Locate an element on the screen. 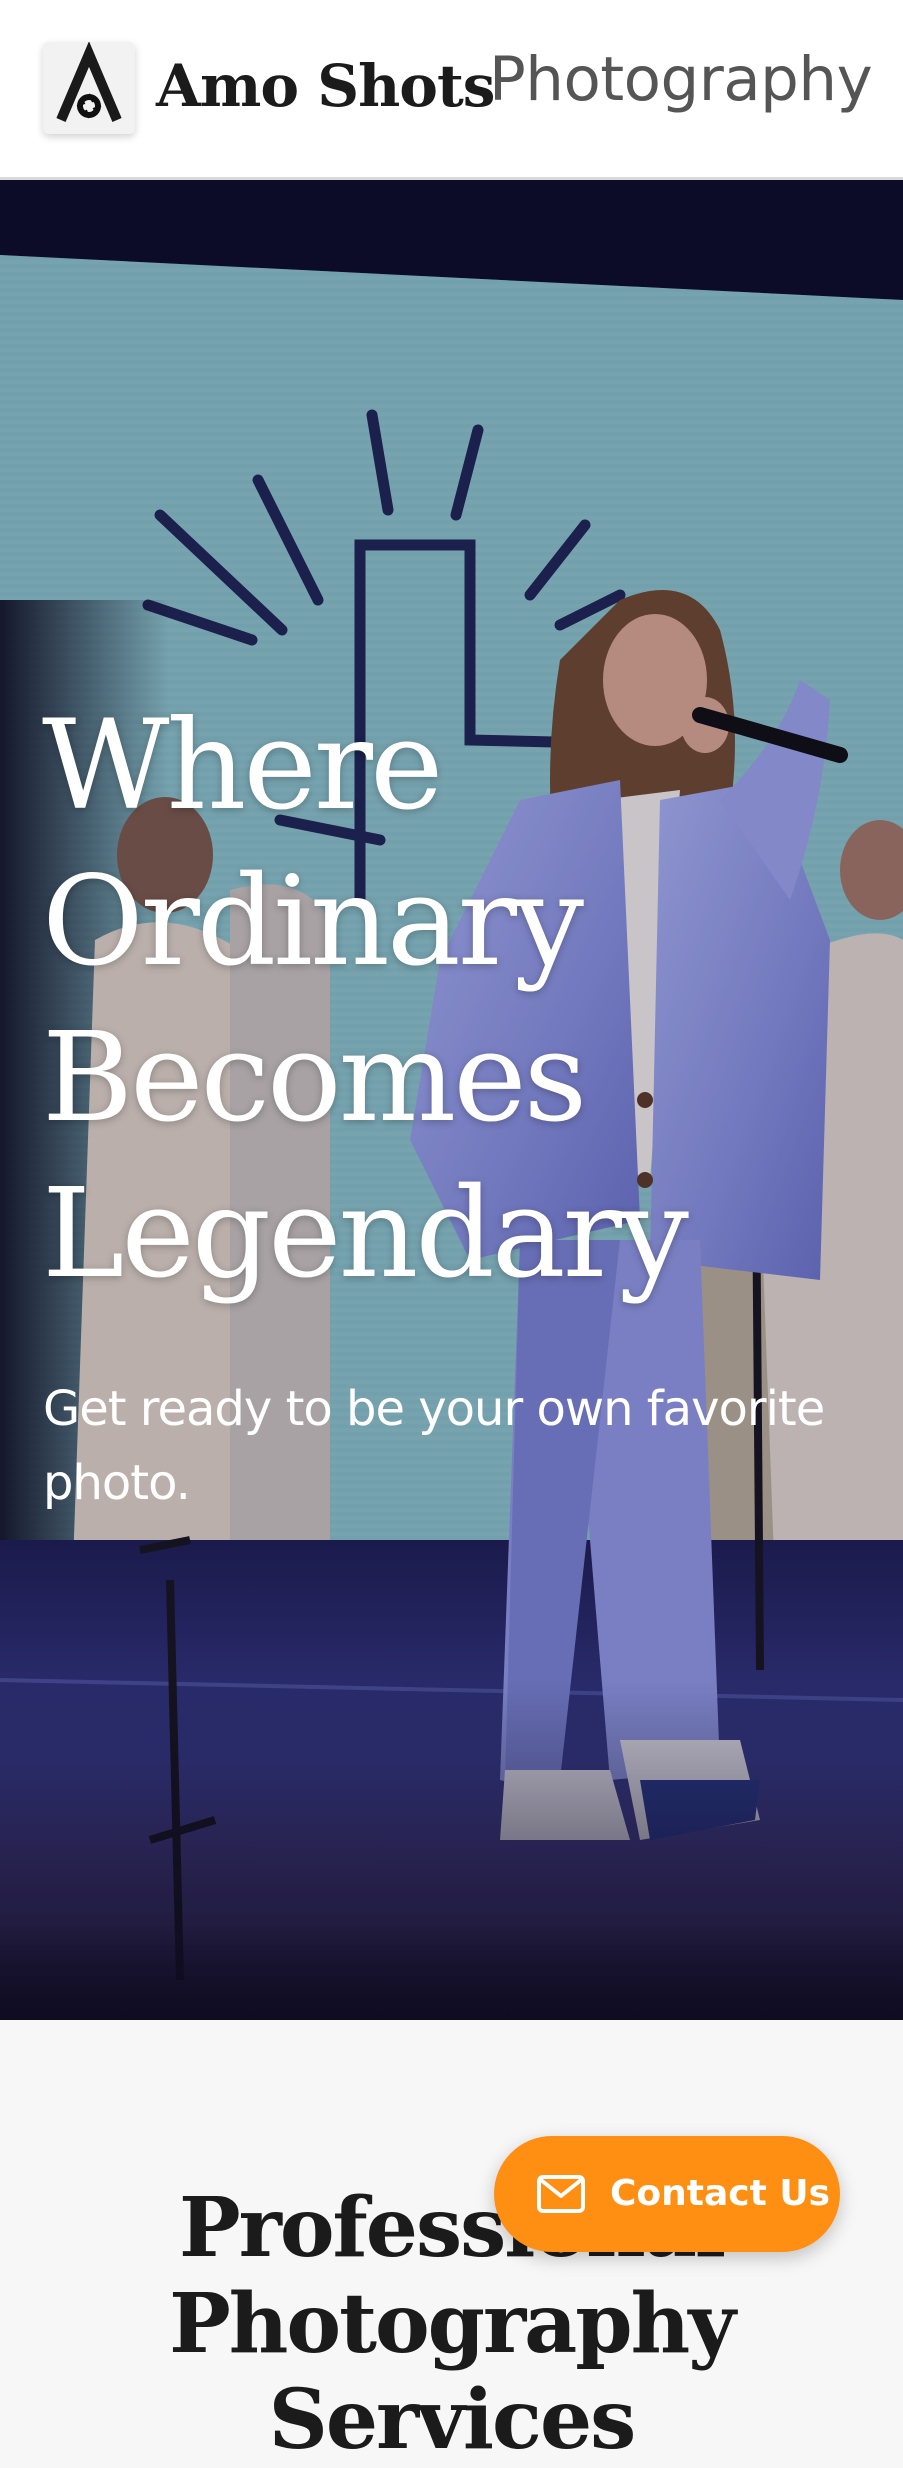 This screenshot has width=903, height=2468. logo is located at coordinates (89, 88).